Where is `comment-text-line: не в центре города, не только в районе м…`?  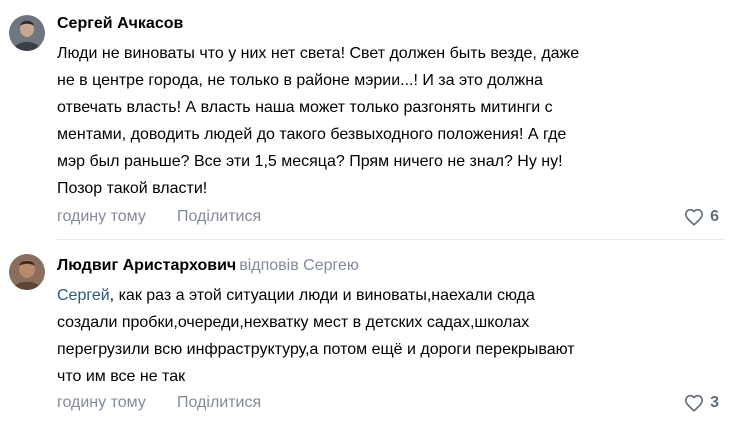 comment-text-line: не в центре города, не только в районе м… is located at coordinates (300, 80).